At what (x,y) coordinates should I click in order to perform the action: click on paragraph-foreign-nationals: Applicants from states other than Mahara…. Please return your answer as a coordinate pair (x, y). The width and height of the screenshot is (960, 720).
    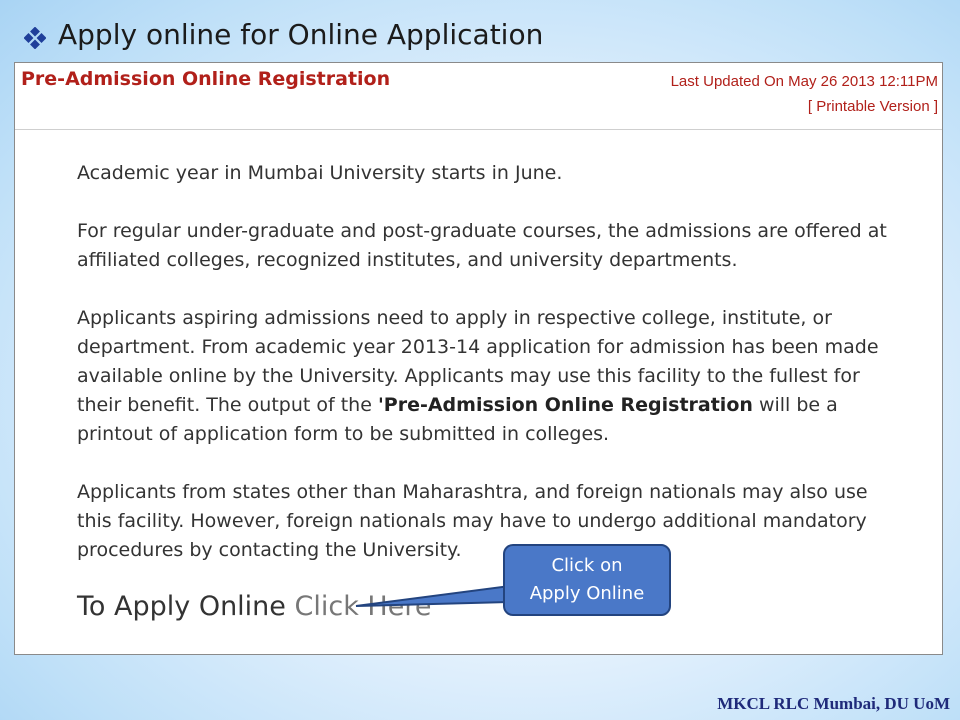
    Looking at the image, I should click on (472, 521).